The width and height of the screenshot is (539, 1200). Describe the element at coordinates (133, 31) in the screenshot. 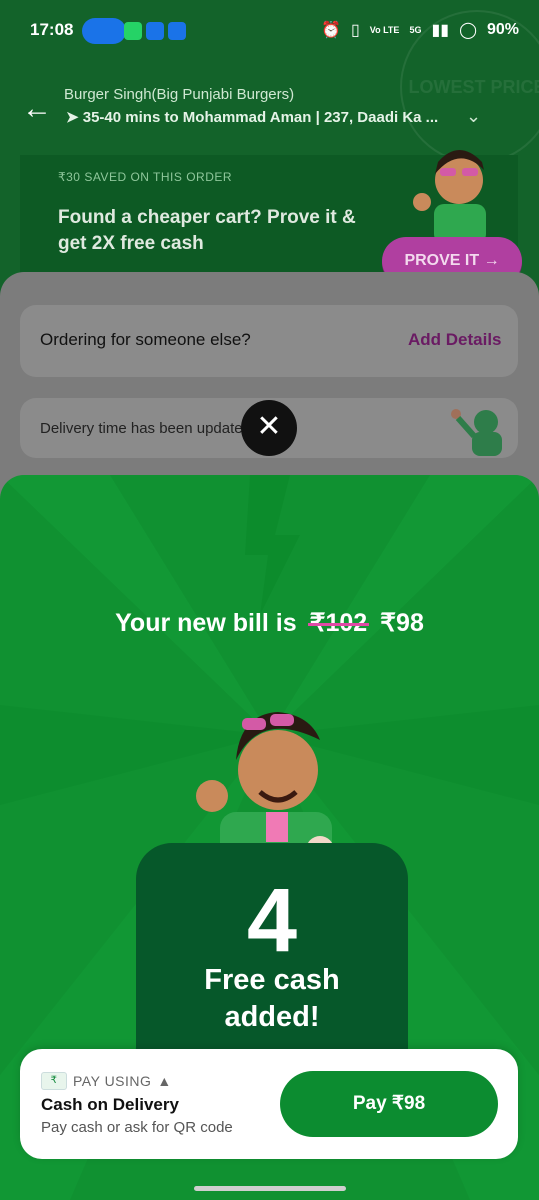

I see `whatsapp-icon` at that location.